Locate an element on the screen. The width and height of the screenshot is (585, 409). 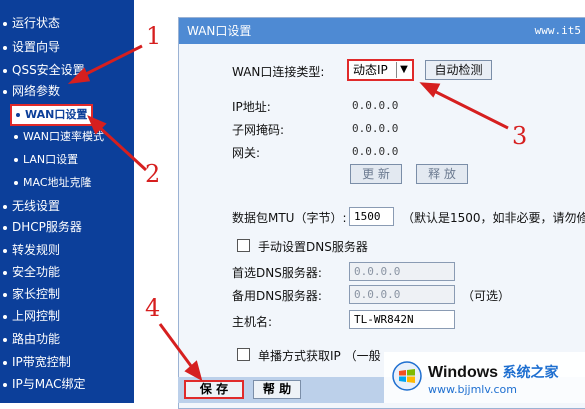
conn-type-select: 动态IP ▼ is located at coordinates (380, 70).